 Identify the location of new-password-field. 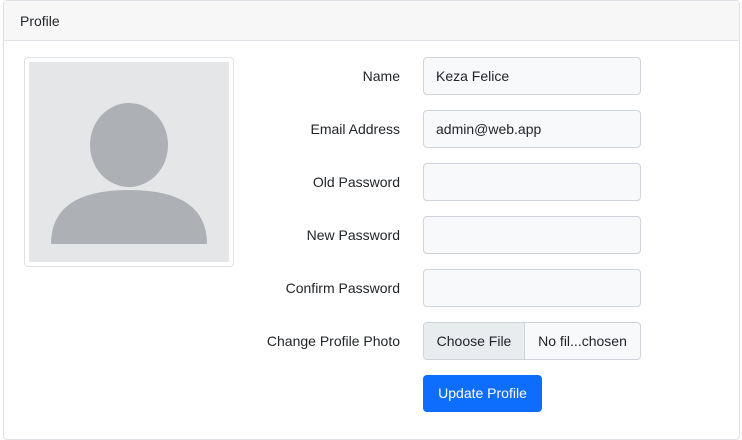
(532, 235).